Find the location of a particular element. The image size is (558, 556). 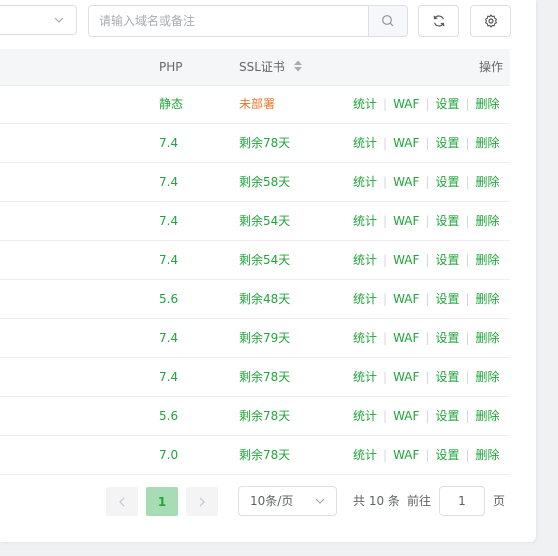

chevron-right-icon is located at coordinates (202, 501).